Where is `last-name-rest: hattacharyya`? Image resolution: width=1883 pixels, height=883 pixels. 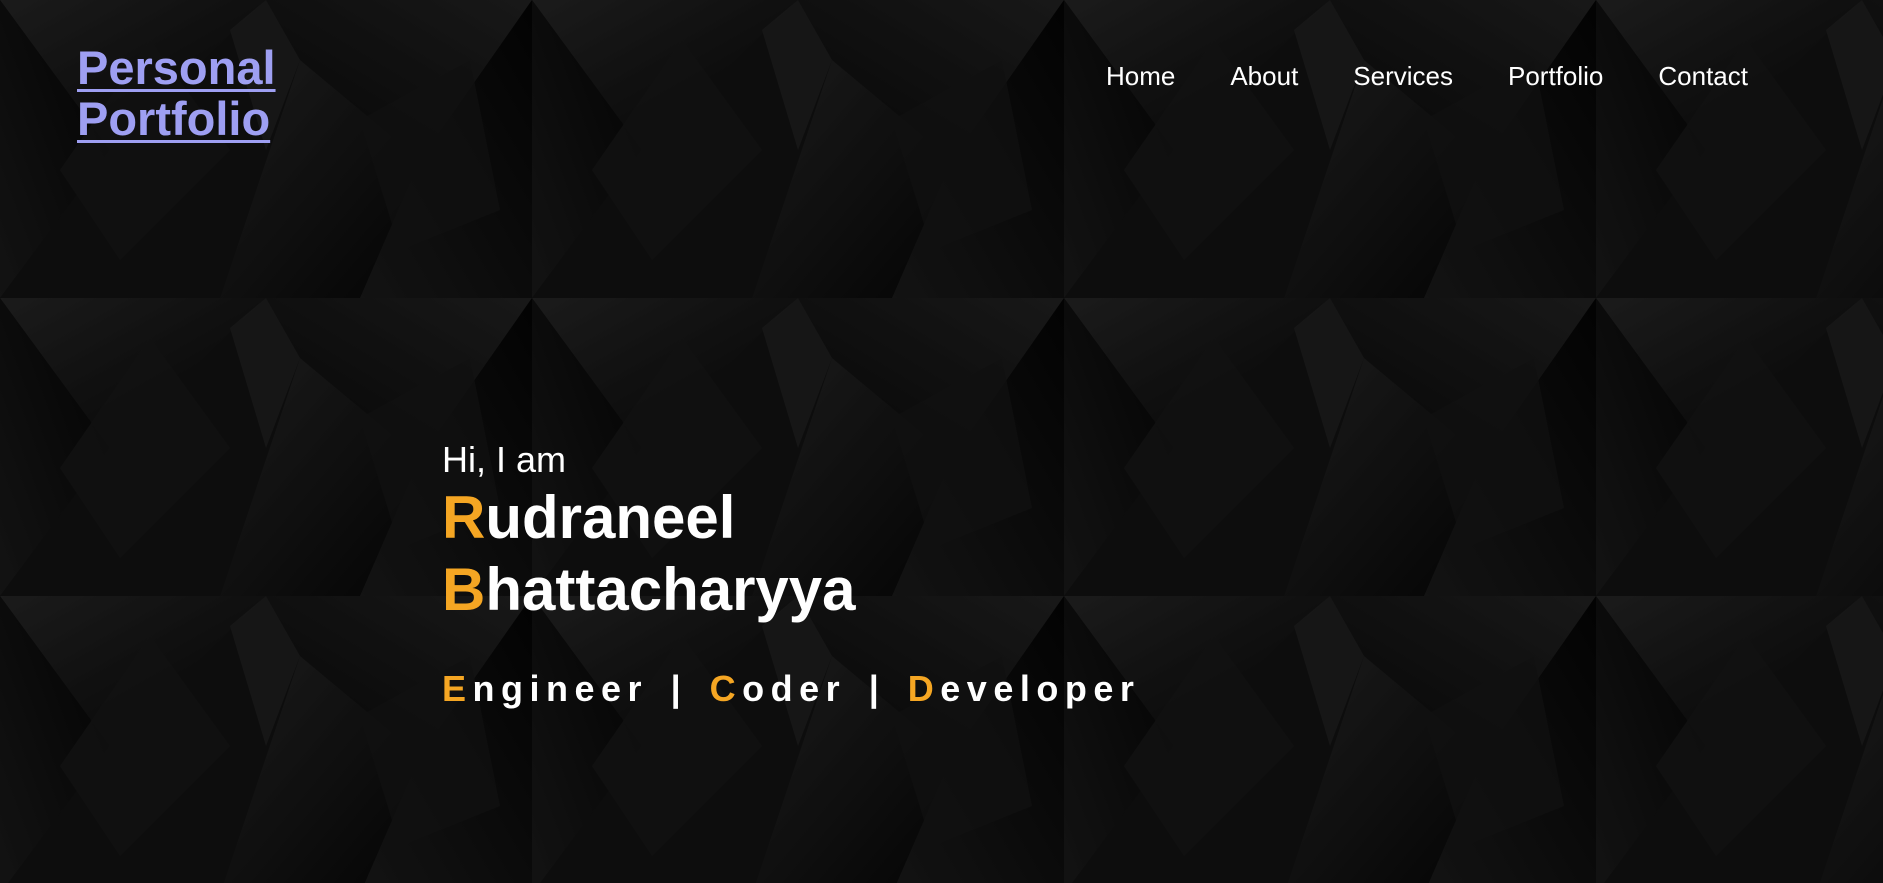
last-name-rest: hattacharyya is located at coordinates (670, 589).